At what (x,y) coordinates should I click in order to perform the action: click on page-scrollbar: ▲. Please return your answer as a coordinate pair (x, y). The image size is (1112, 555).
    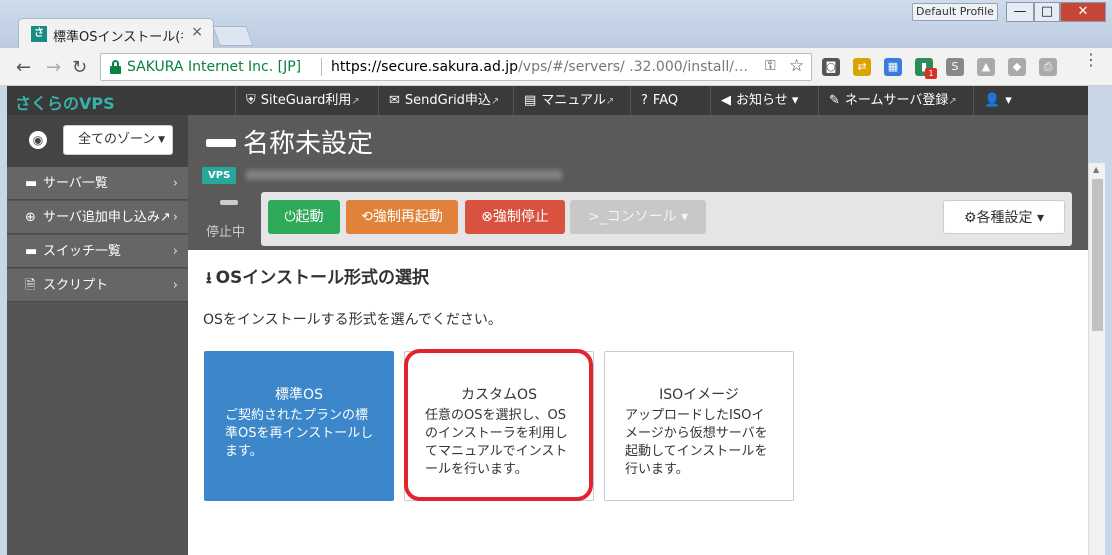
    Looking at the image, I should click on (1096, 359).